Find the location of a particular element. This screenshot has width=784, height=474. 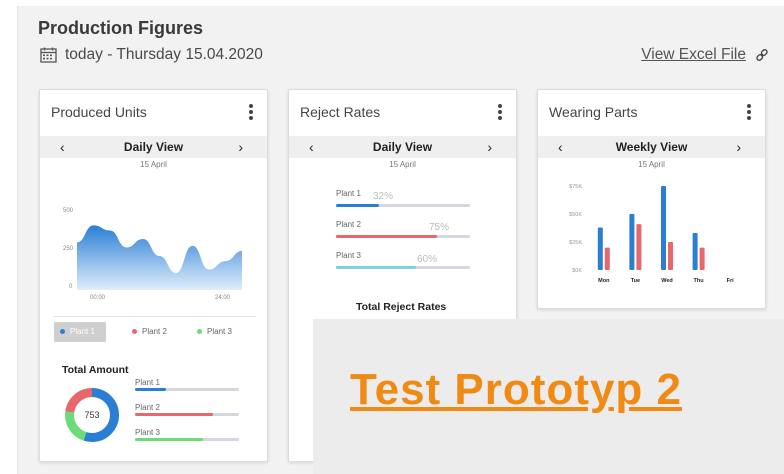

wearing-parts-bar-chart: $0K $25K $50K $75K Mon Tue Wed Thu Fri is located at coordinates (652, 234).